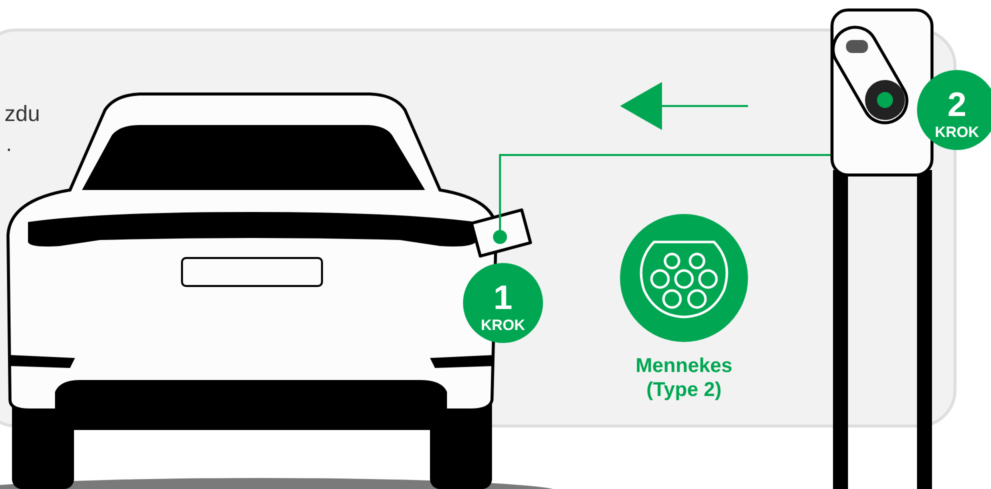  I want to click on intro-text: ., so click(9, 143).